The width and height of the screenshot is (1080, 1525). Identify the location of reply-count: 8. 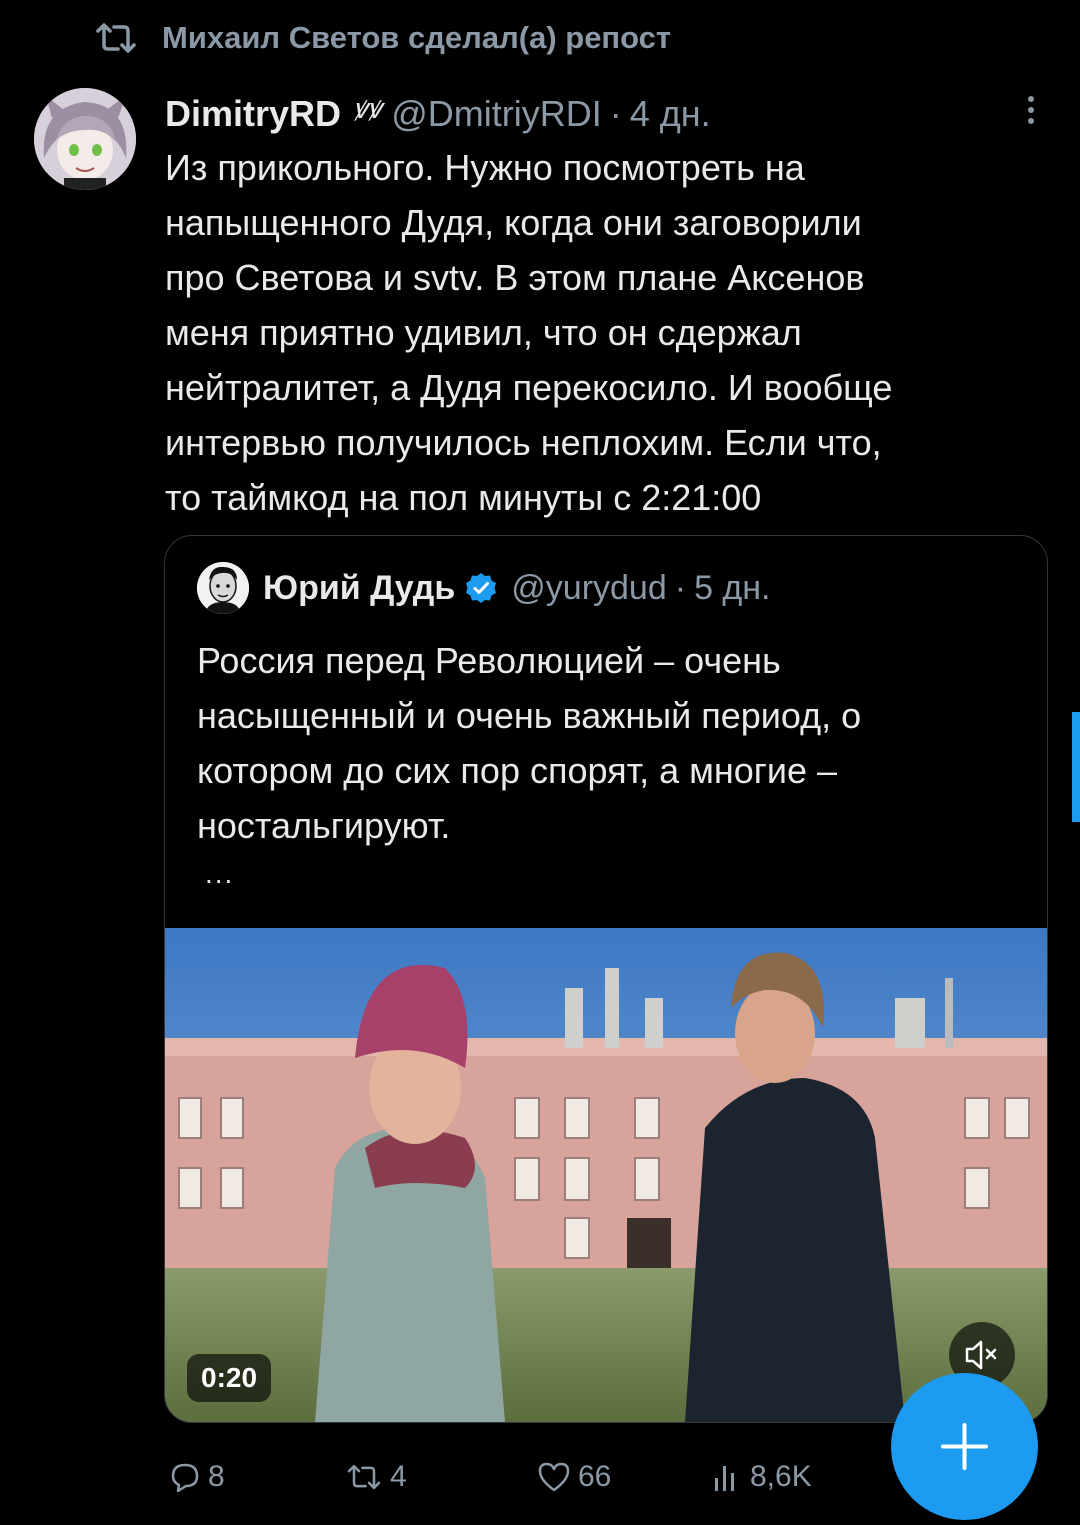
(216, 1476).